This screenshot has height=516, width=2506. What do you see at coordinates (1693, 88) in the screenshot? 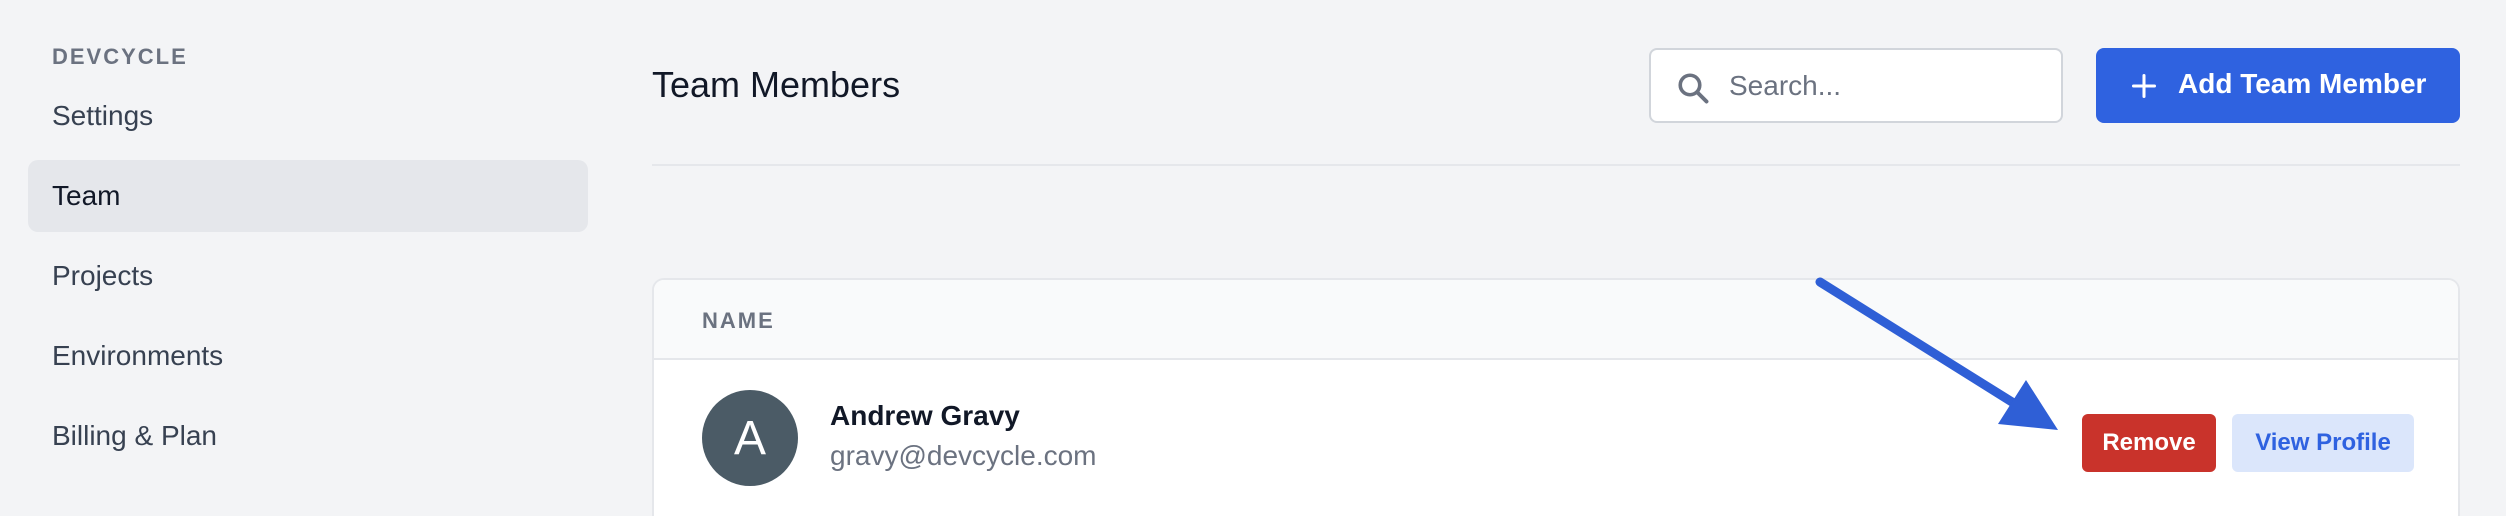
I see `search-icon` at bounding box center [1693, 88].